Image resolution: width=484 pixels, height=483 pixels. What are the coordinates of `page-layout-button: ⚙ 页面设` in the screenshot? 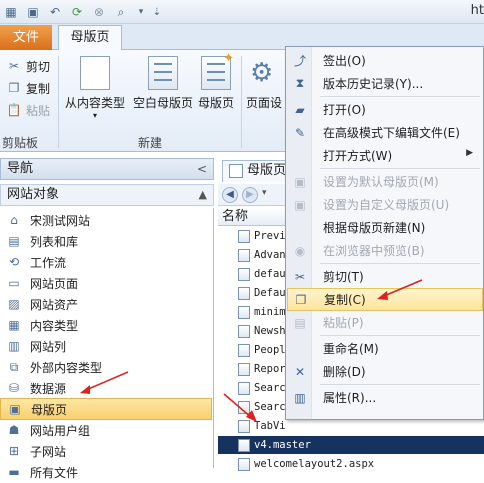 It's located at (266, 95).